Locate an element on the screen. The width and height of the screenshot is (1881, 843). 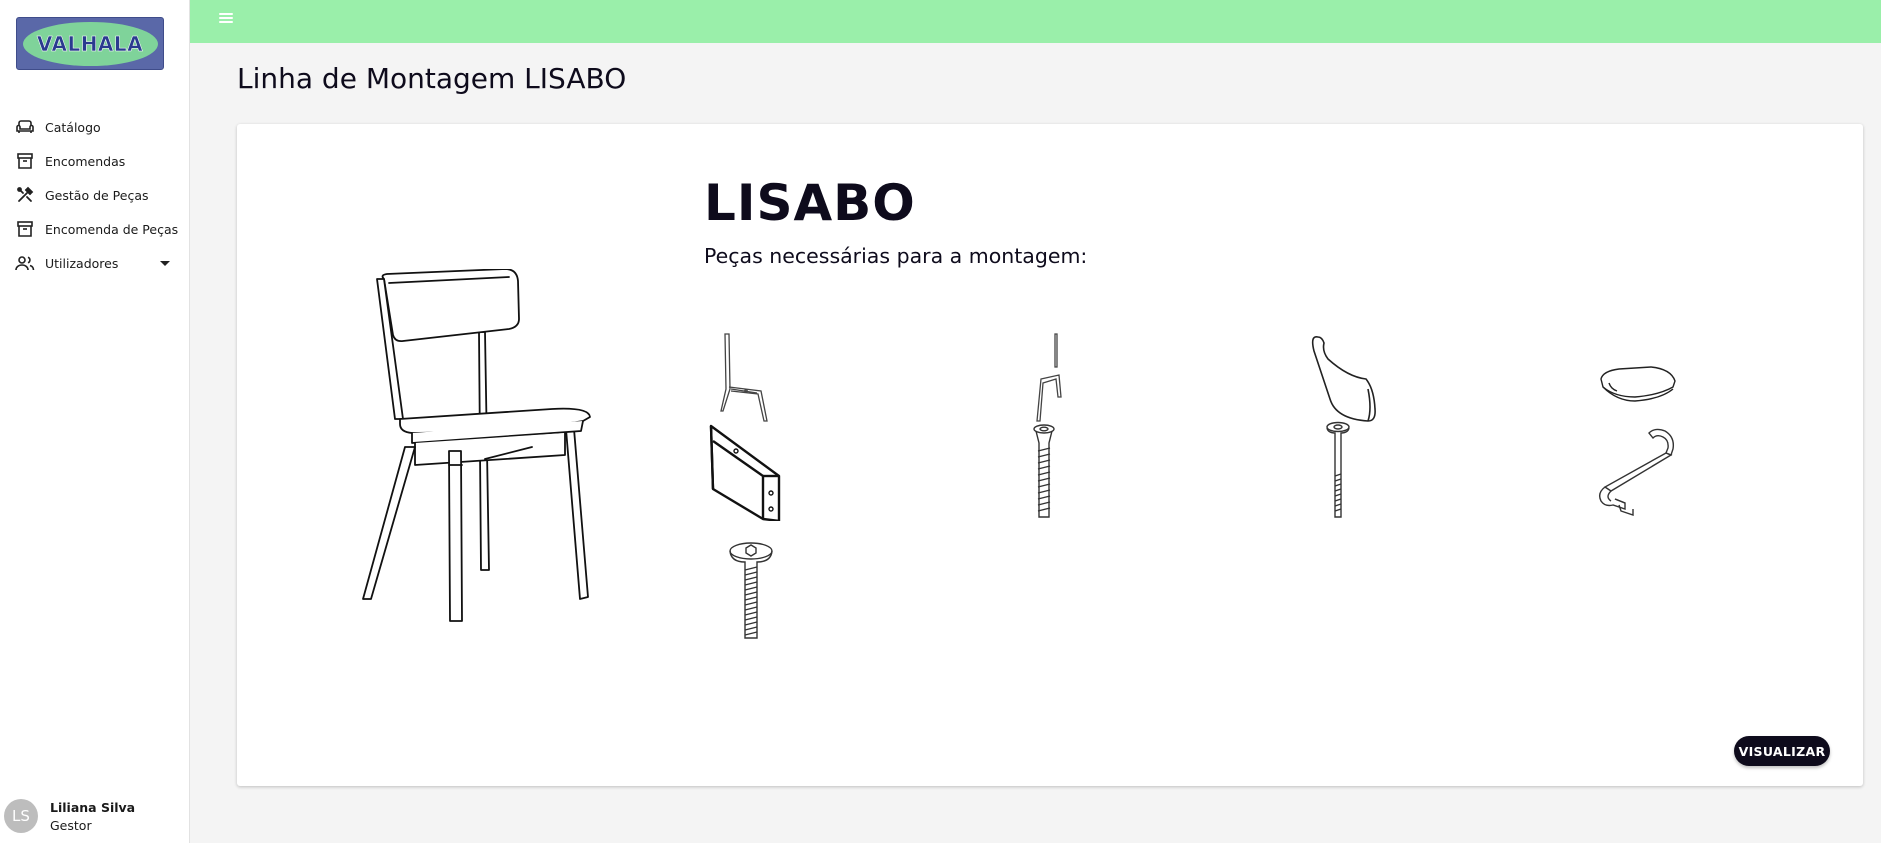
seat-part-icon is located at coordinates (1631, 379).